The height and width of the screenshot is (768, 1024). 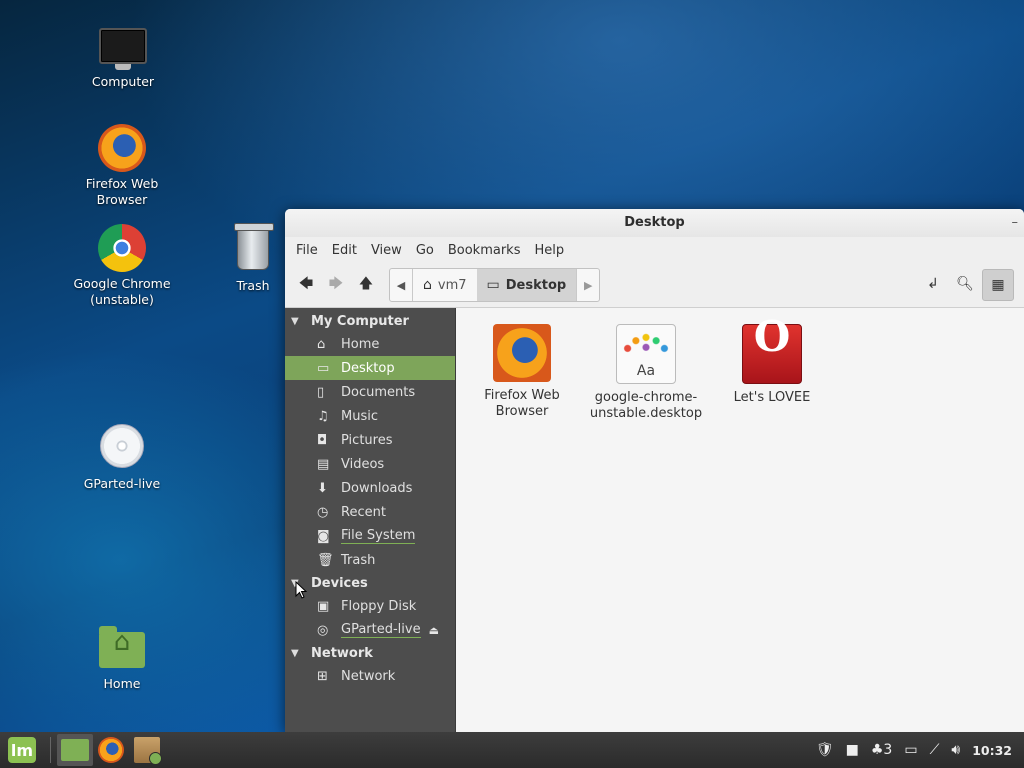 I want to click on package-icon, so click(x=148, y=751).